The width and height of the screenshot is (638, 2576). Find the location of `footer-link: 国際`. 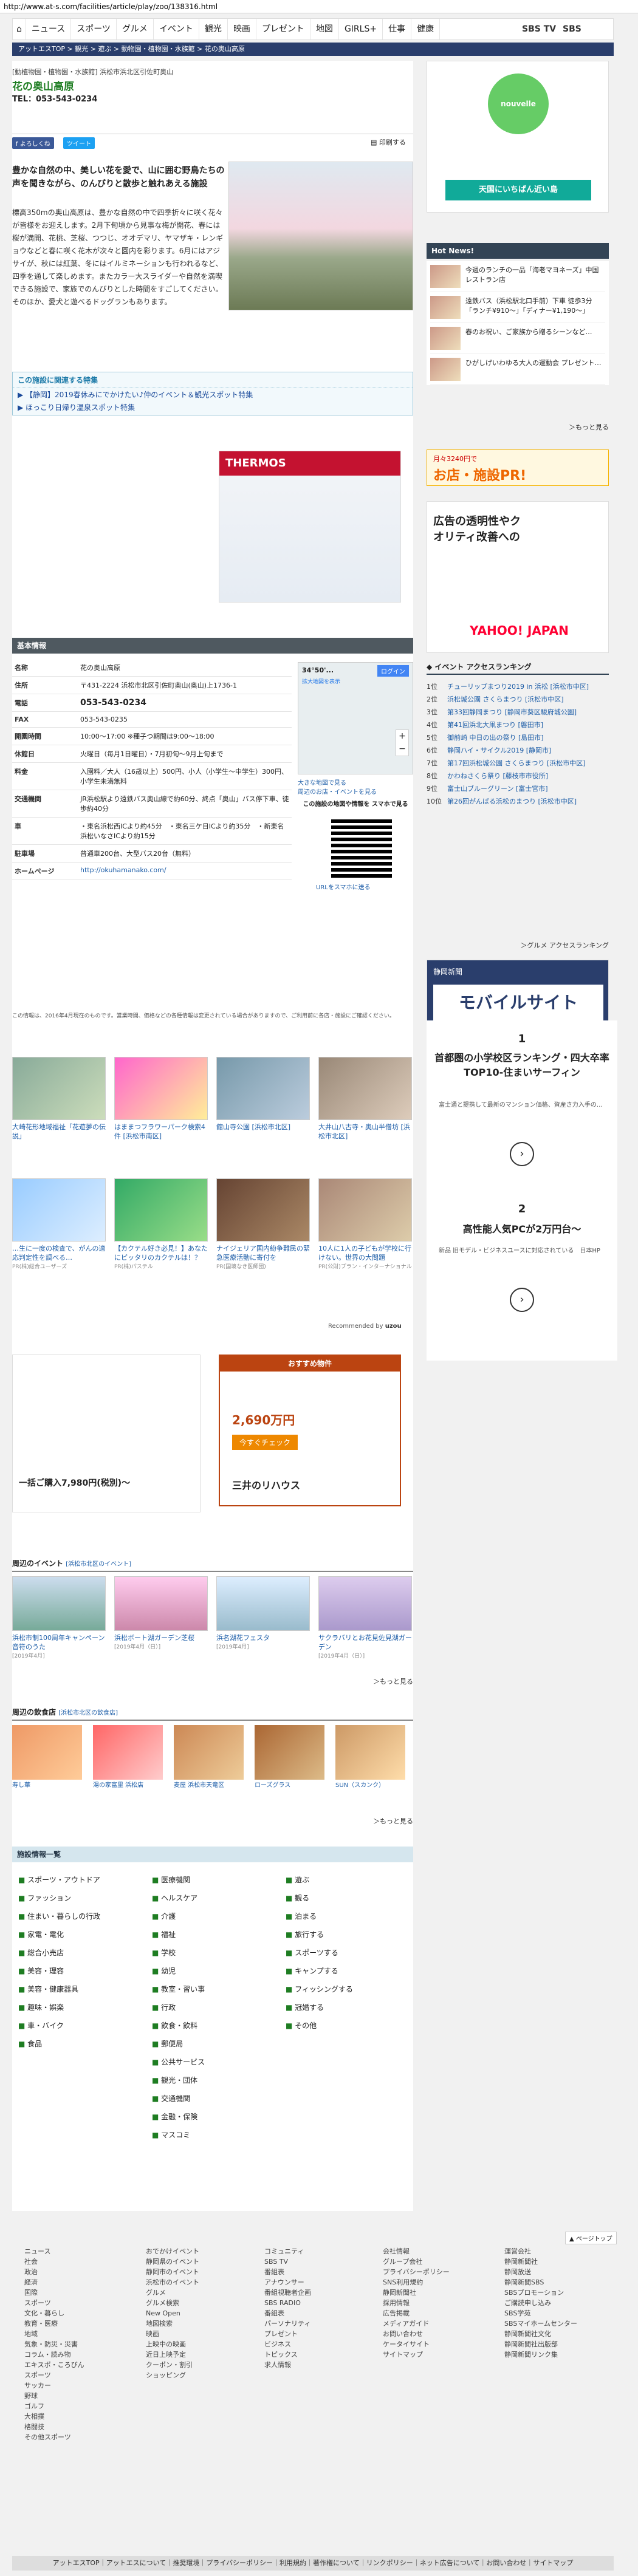

footer-link: 国際 is located at coordinates (54, 2292).